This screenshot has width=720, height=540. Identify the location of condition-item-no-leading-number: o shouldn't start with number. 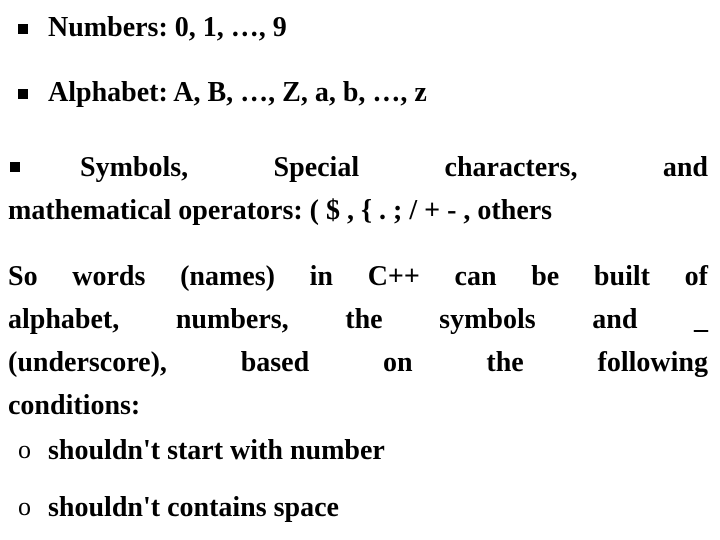
(360, 451).